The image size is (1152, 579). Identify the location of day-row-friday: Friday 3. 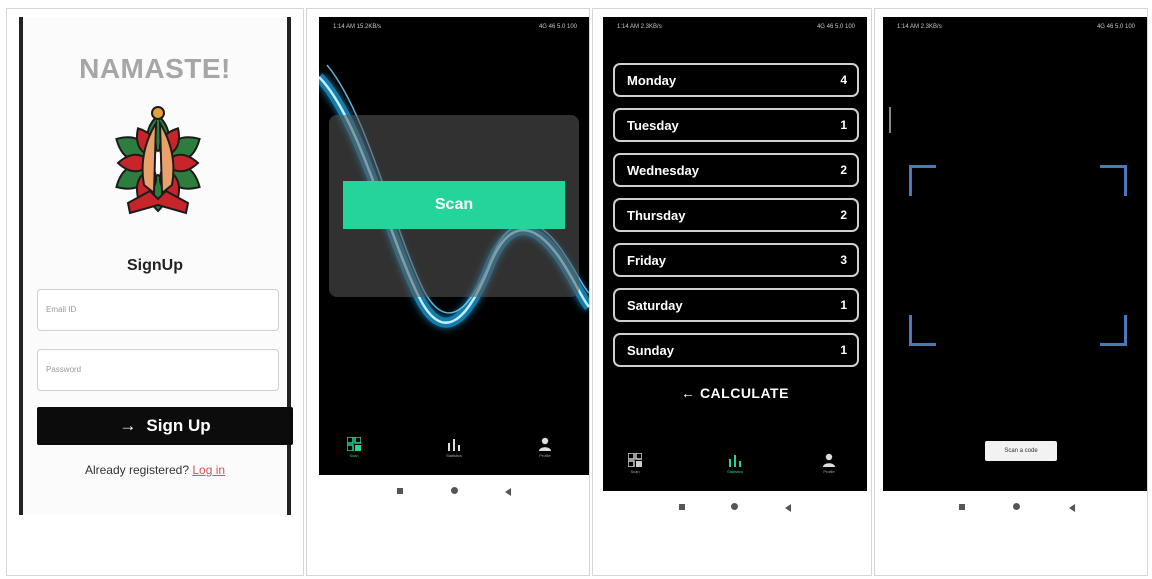
(736, 260).